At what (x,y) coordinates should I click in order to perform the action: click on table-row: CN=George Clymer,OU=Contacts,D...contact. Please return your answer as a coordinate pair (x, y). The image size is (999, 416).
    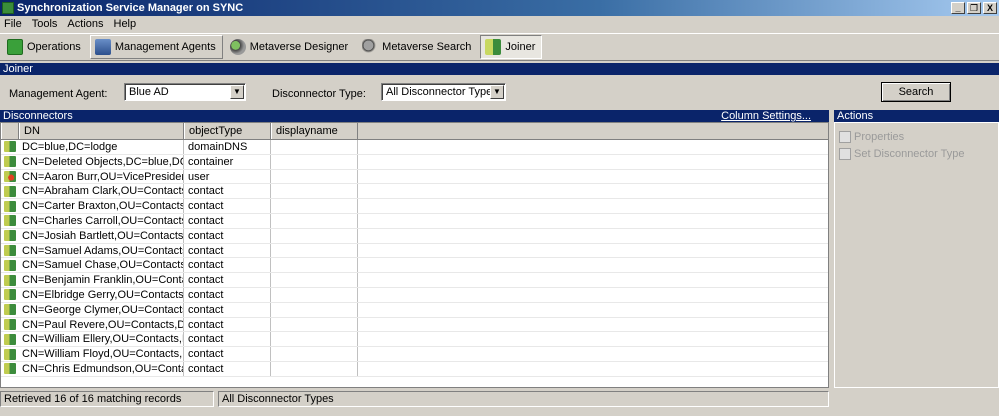
    Looking at the image, I should click on (414, 310).